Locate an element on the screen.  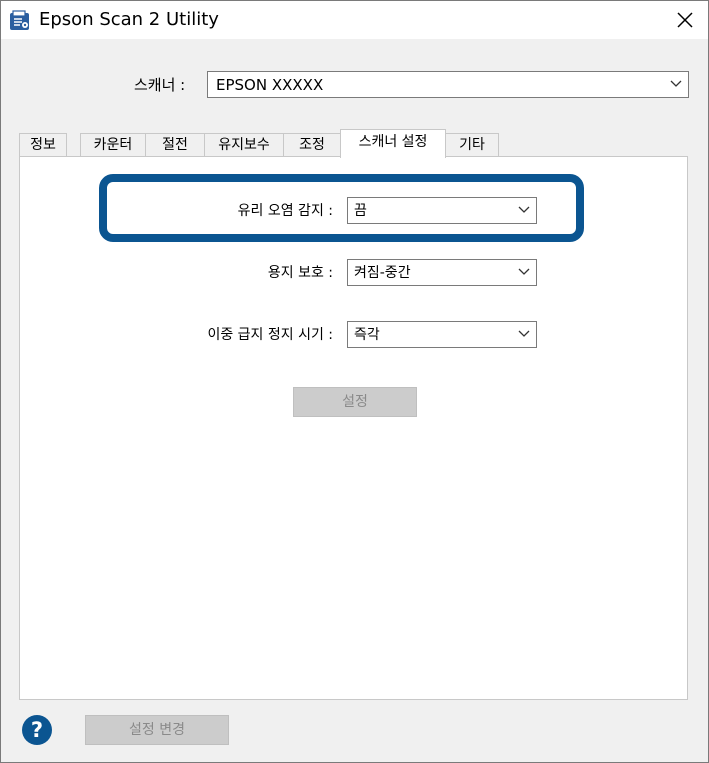
scanner-label: 스캐너 : is located at coordinates (160, 85).